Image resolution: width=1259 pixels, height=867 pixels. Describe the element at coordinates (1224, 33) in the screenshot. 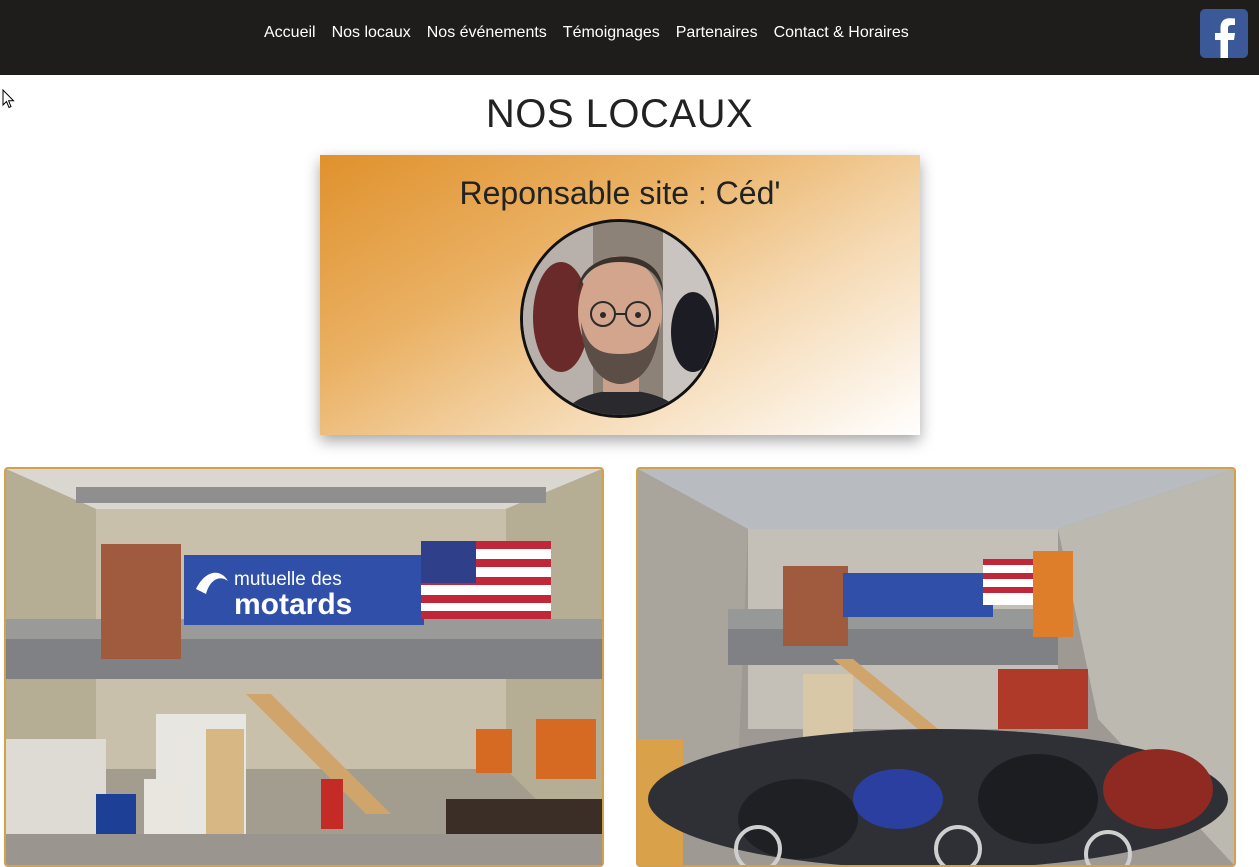

I see `facebook-icon` at that location.